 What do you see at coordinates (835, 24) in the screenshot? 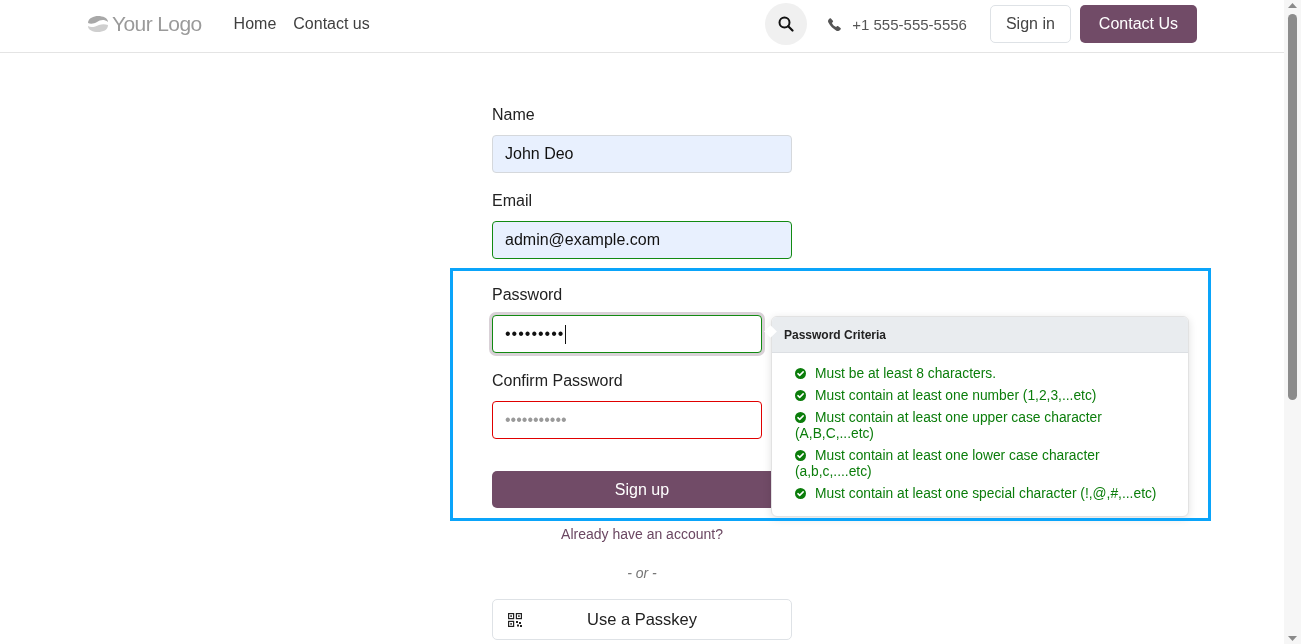
I see `phone-icon` at bounding box center [835, 24].